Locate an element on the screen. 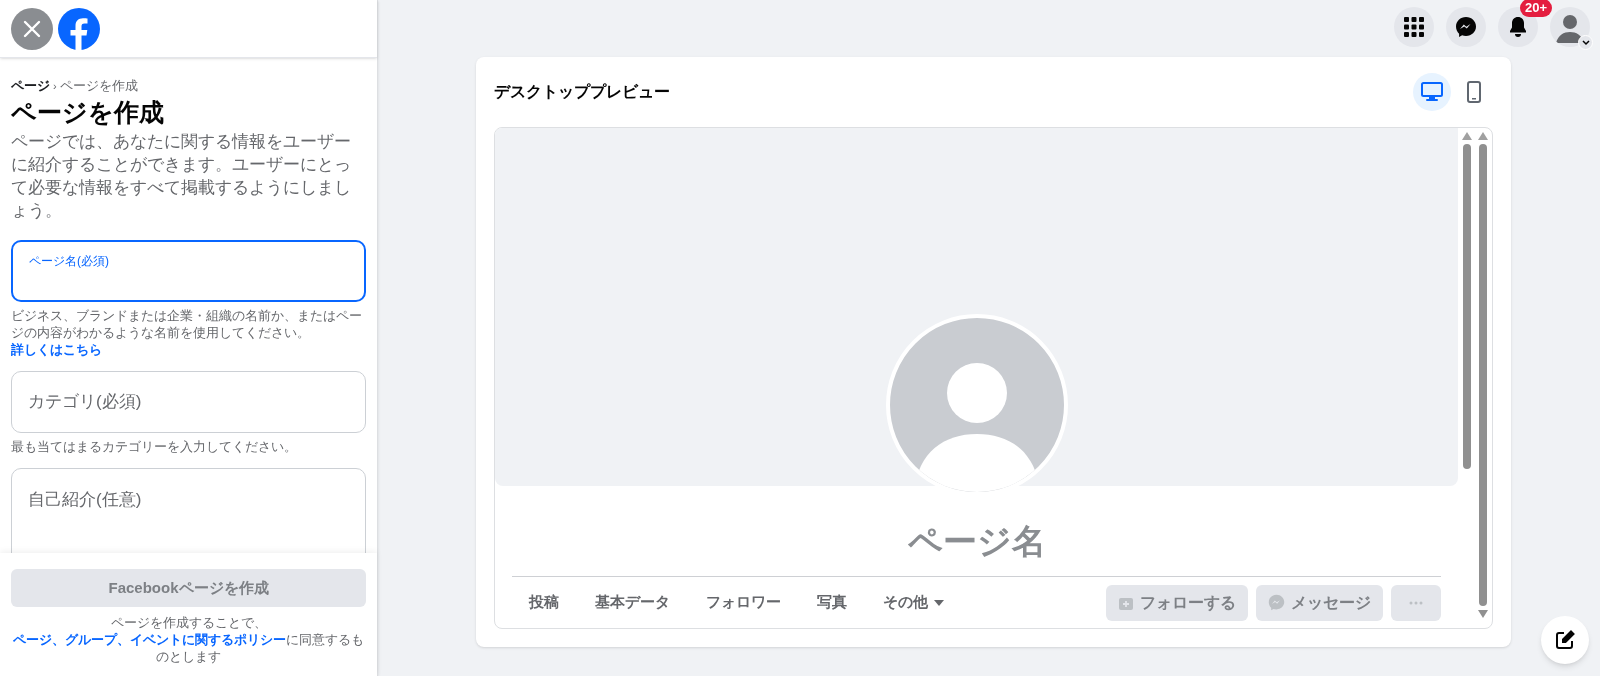  phone-icon is located at coordinates (1474, 92).